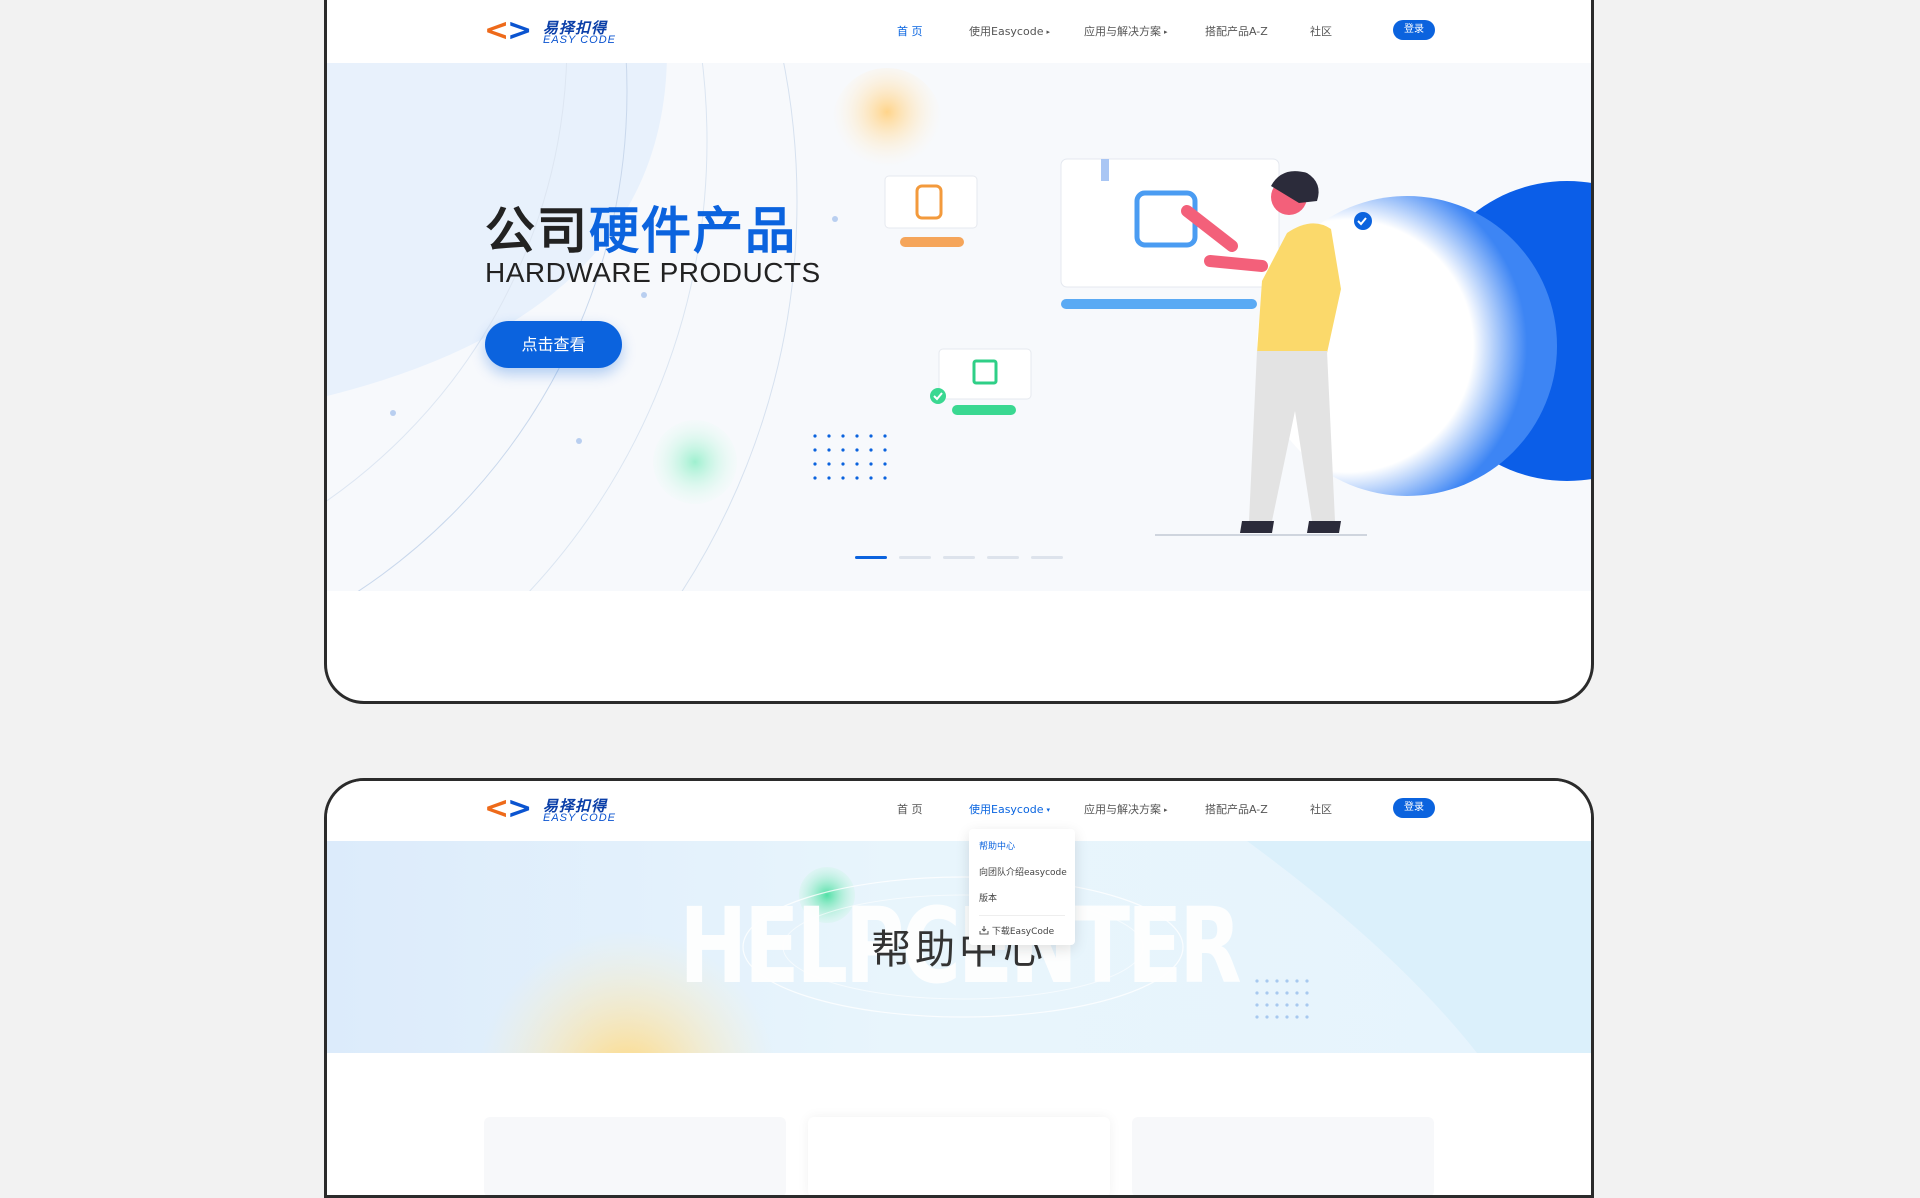 Image resolution: width=1920 pixels, height=1198 pixels. I want to click on nav-use-easycode: 使用Easycode ▾, so click(1009, 809).